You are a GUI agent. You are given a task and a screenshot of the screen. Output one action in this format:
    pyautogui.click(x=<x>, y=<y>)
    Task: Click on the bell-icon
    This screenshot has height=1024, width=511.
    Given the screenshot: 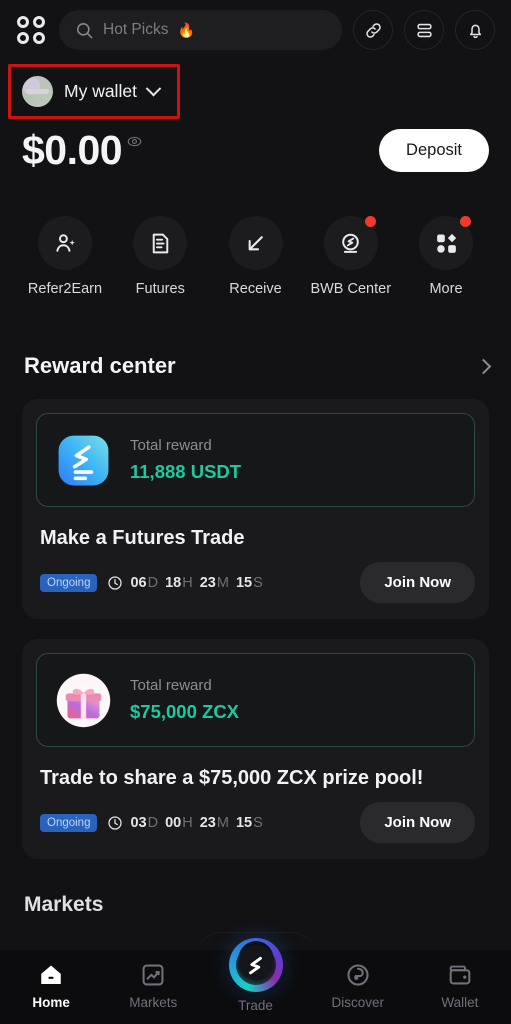 What is the action you would take?
    pyautogui.click(x=475, y=31)
    